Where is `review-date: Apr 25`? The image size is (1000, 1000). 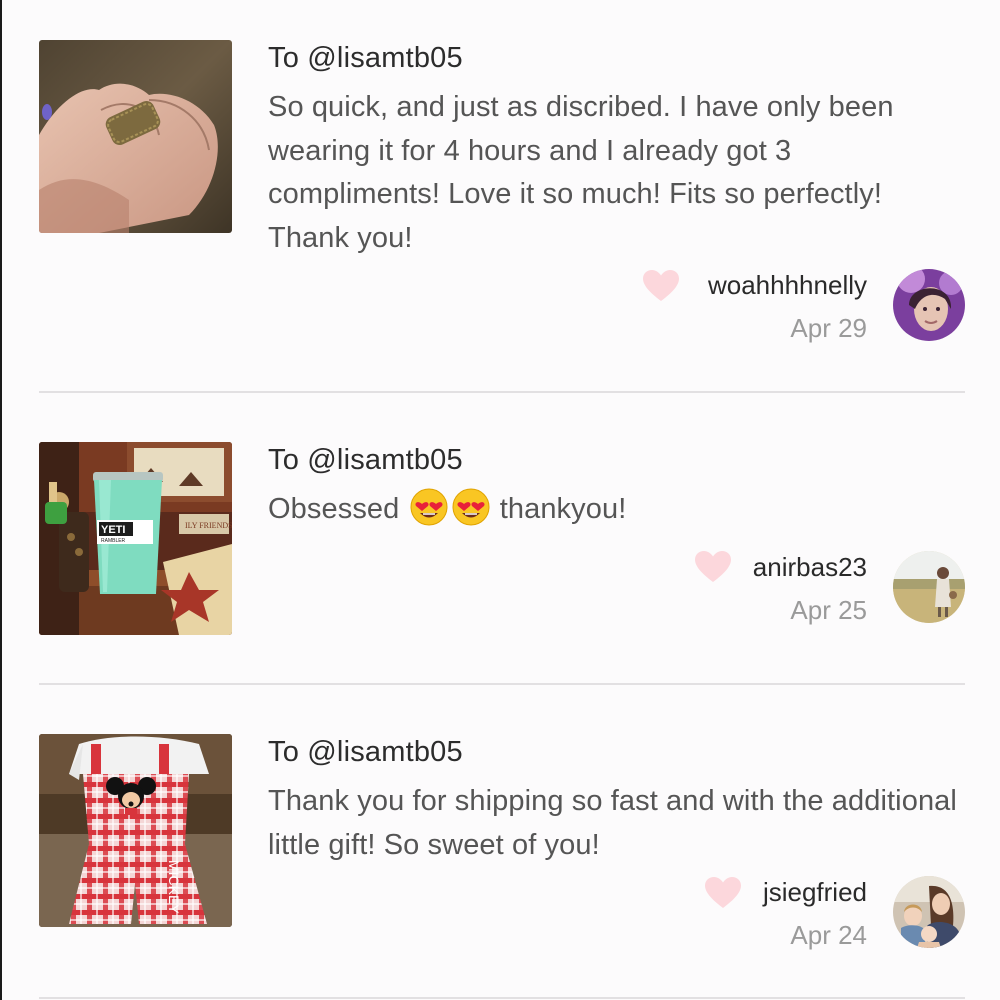 review-date: Apr 25 is located at coordinates (828, 610).